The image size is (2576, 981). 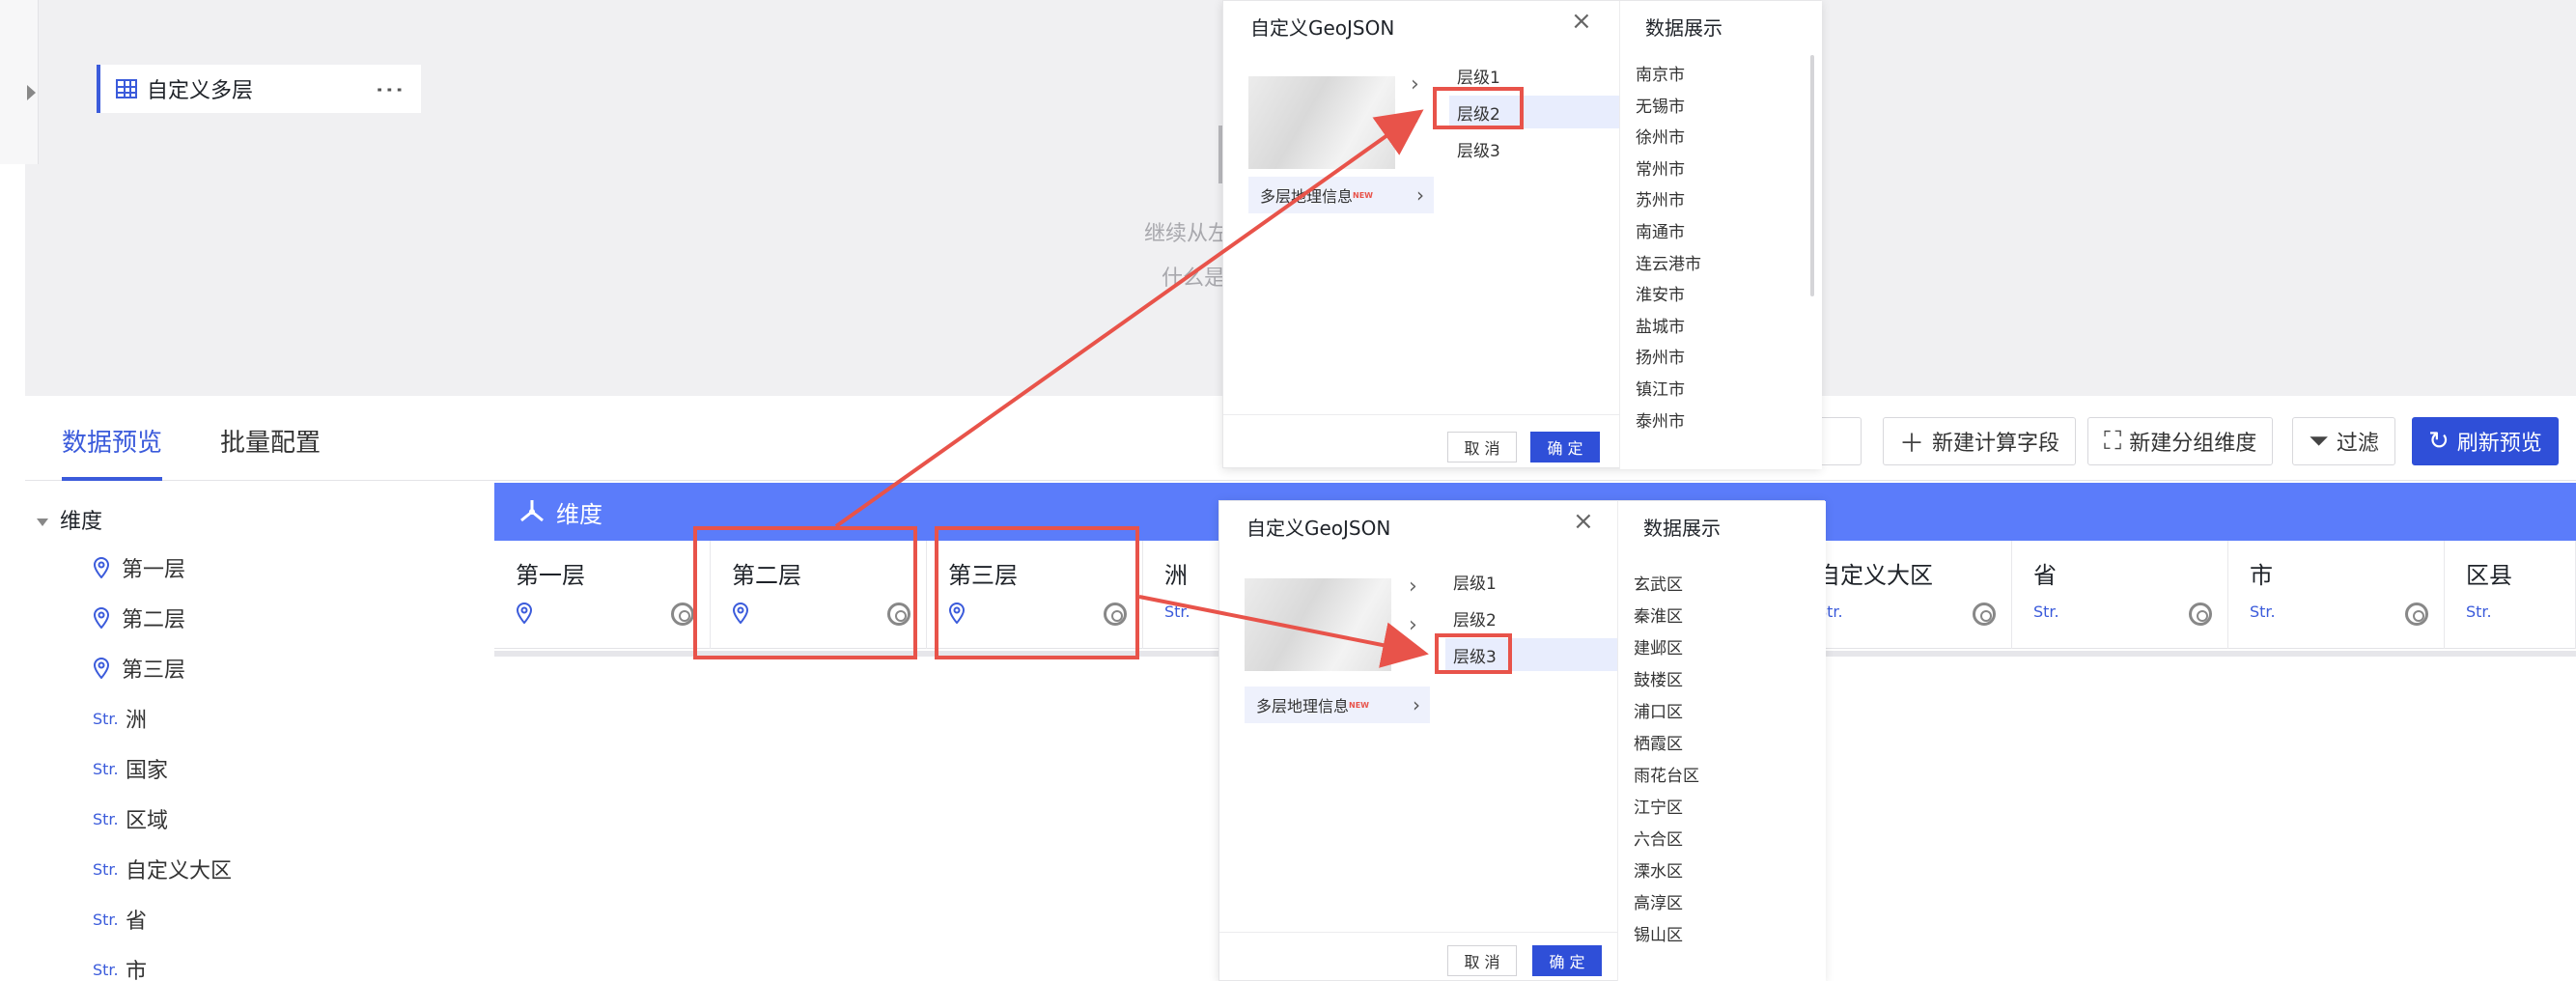 I want to click on sidebar-expand-handle, so click(x=20, y=82).